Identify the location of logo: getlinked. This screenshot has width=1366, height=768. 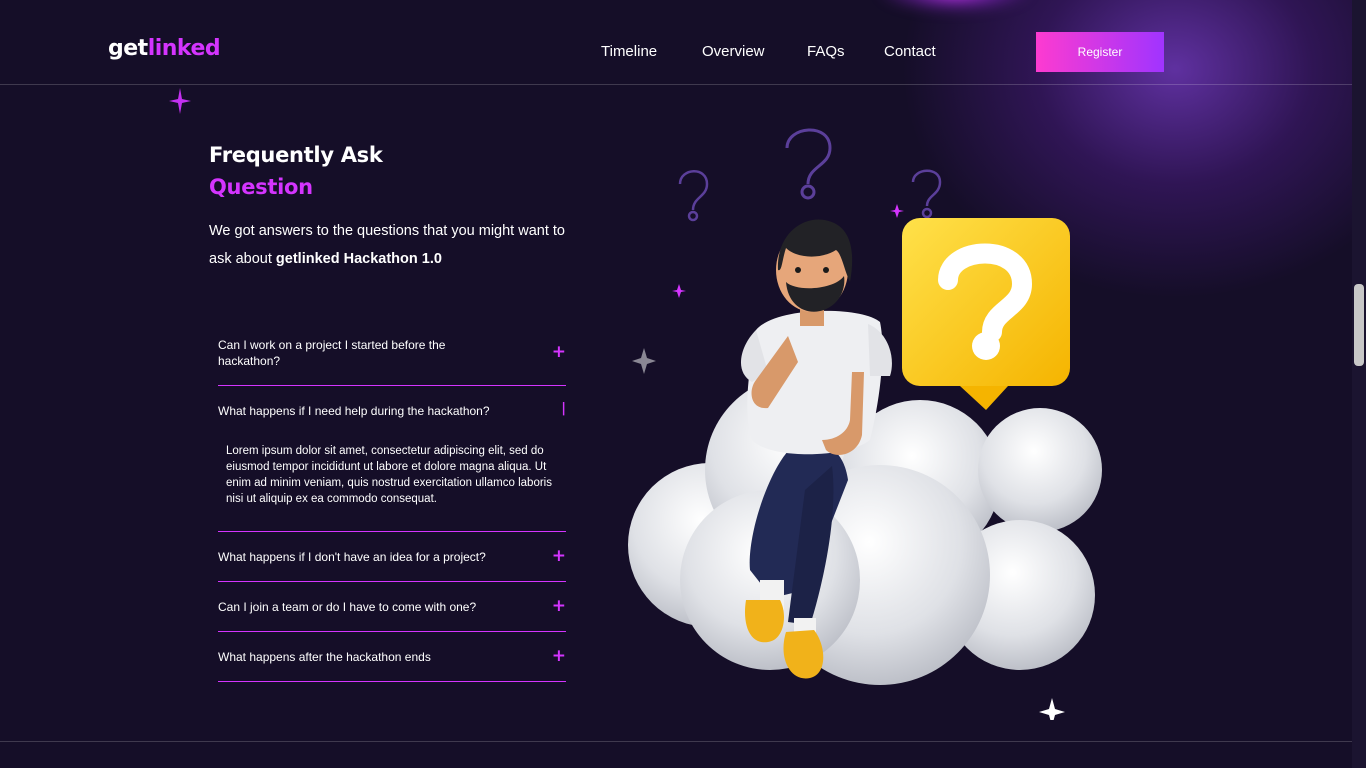
(164, 48).